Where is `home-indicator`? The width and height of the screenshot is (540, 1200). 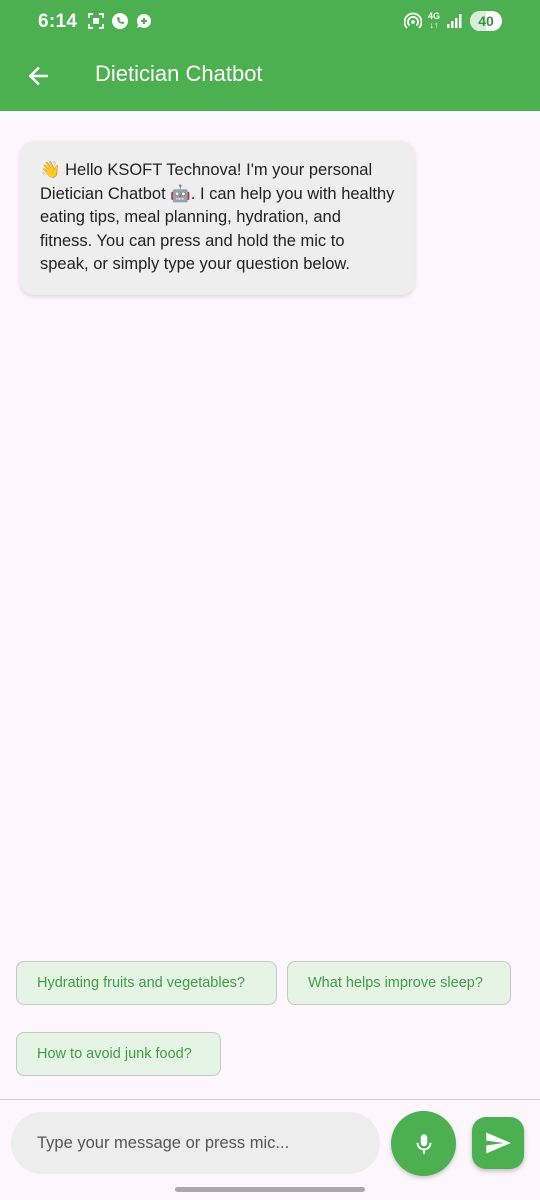 home-indicator is located at coordinates (270, 1189).